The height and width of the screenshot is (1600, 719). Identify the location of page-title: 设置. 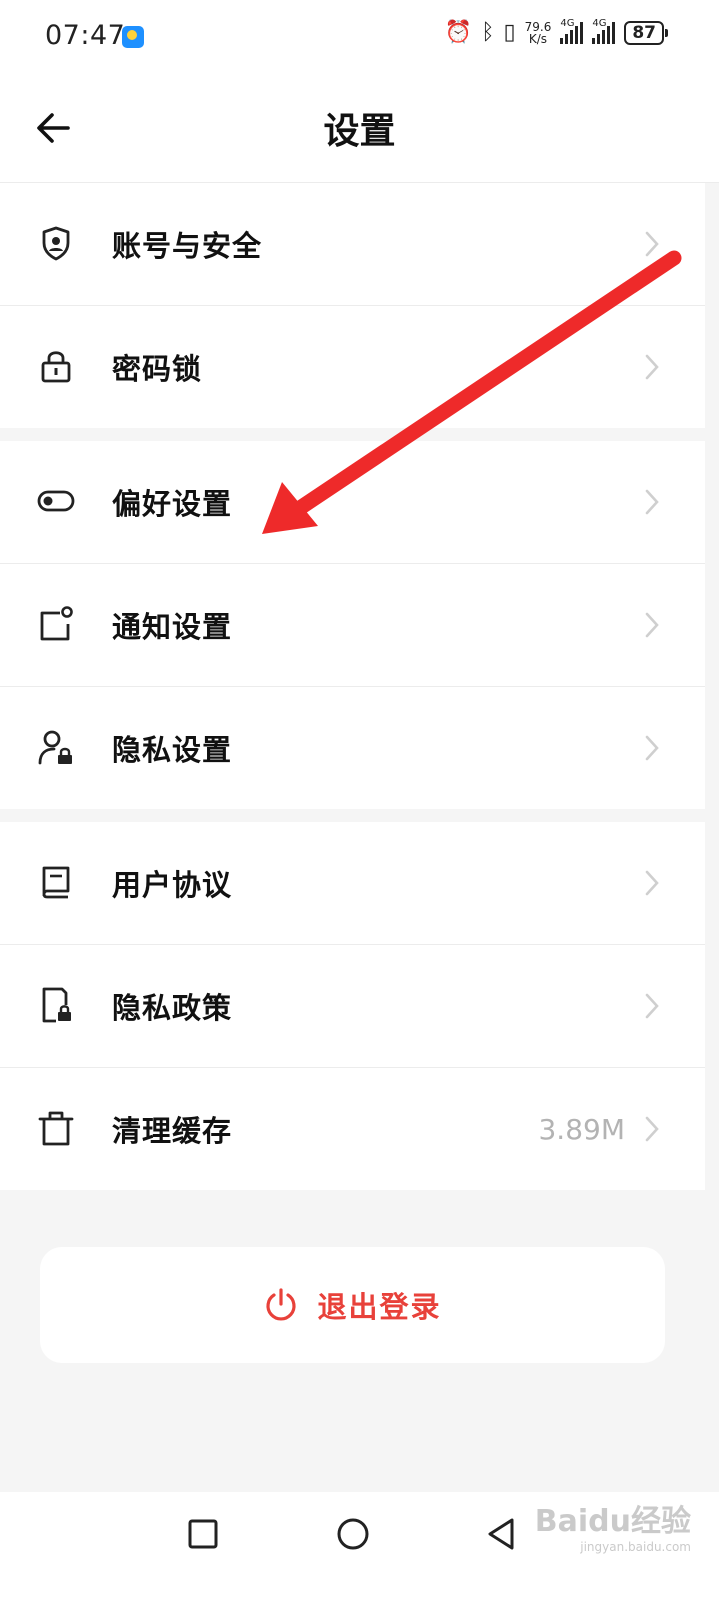
(359, 131).